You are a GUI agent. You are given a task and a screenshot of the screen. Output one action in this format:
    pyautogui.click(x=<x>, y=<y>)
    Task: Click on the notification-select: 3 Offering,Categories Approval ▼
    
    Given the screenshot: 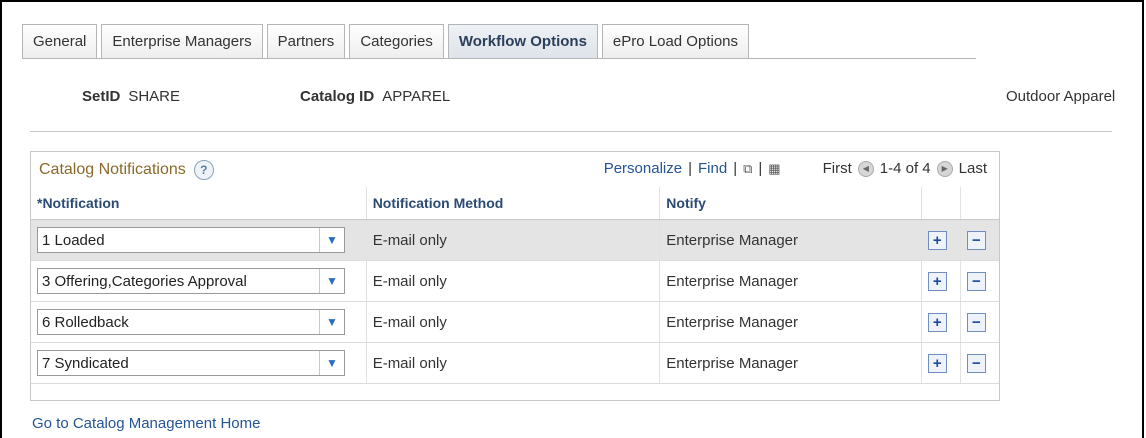 What is the action you would take?
    pyautogui.click(x=191, y=281)
    